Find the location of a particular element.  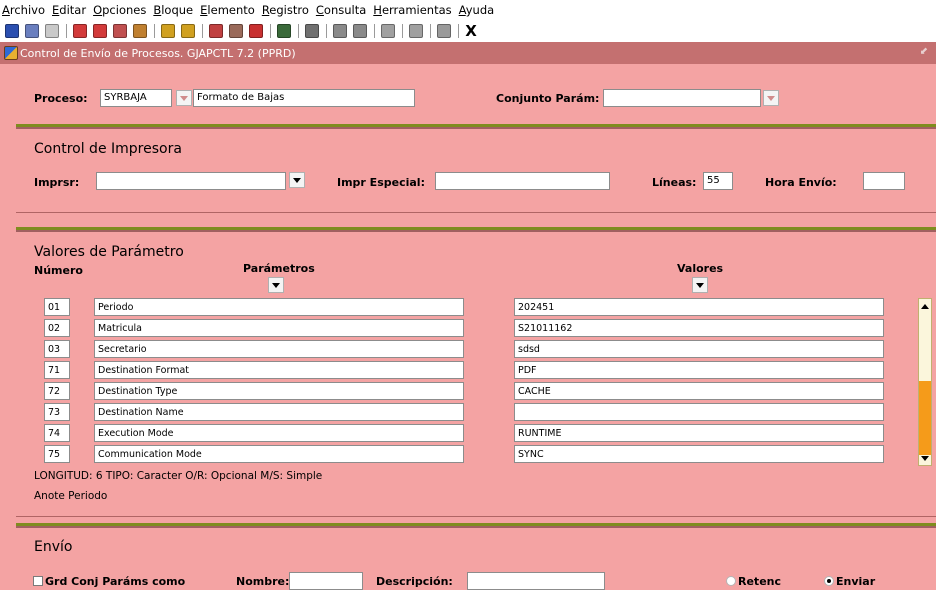

menu-item-registro: Registro is located at coordinates (285, 10).